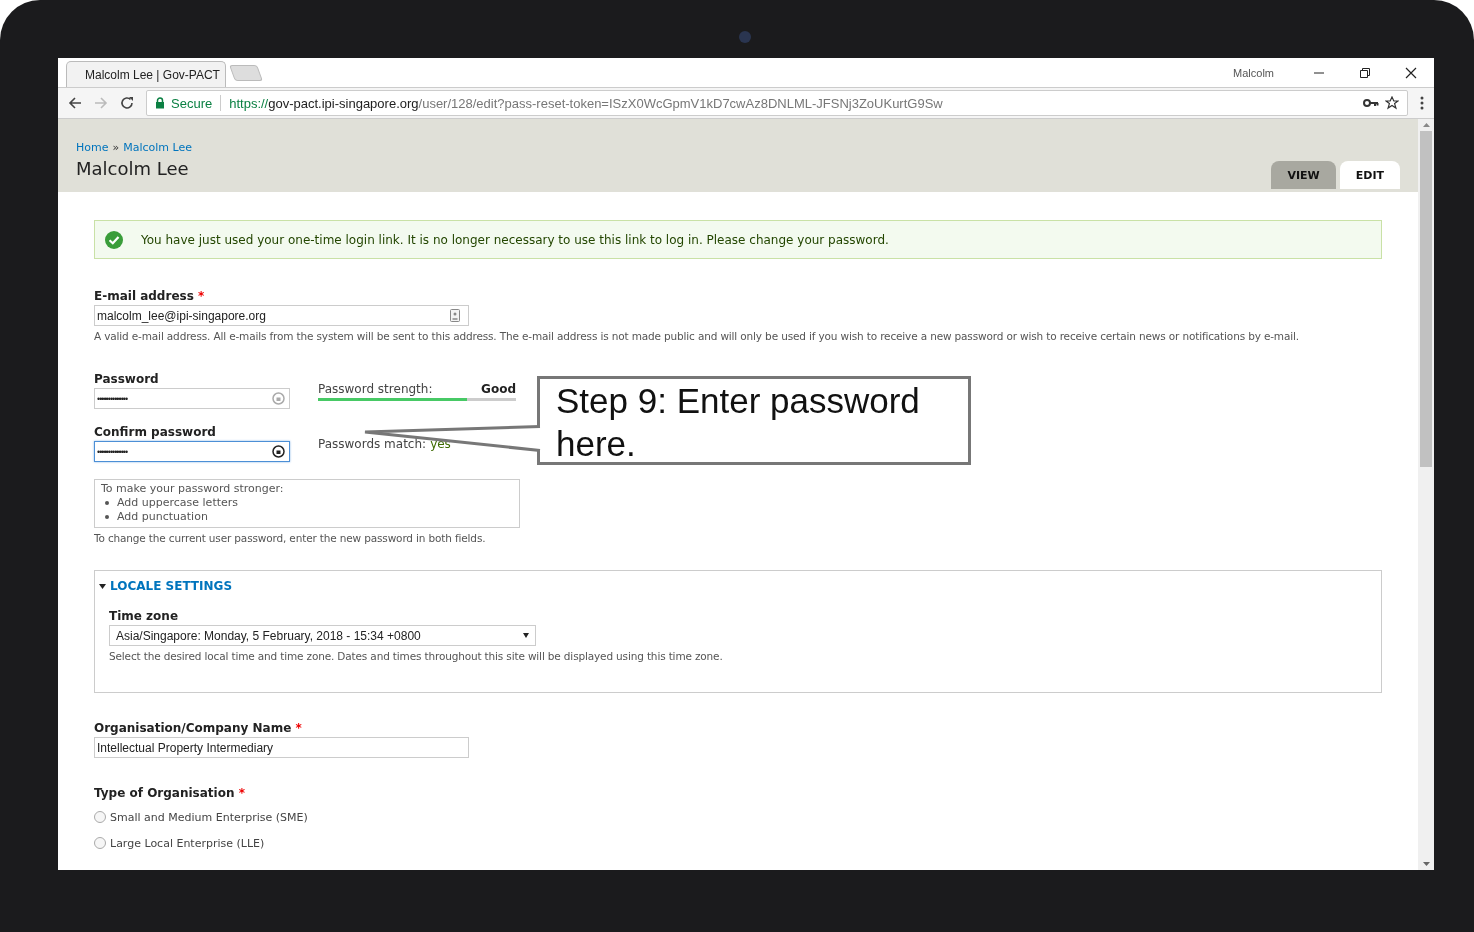 The width and height of the screenshot is (1474, 932). I want to click on page-tab: VIEW, so click(1303, 175).